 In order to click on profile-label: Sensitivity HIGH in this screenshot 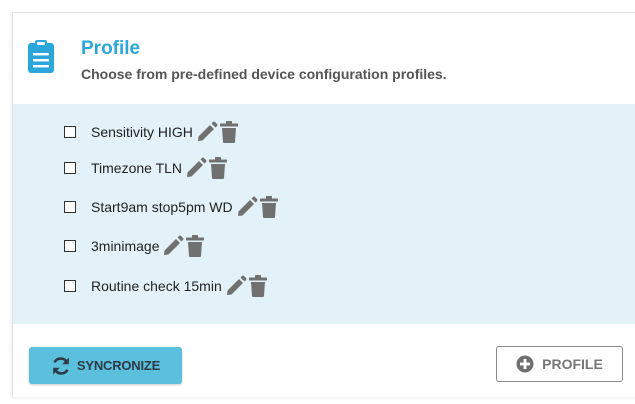, I will do `click(142, 132)`.